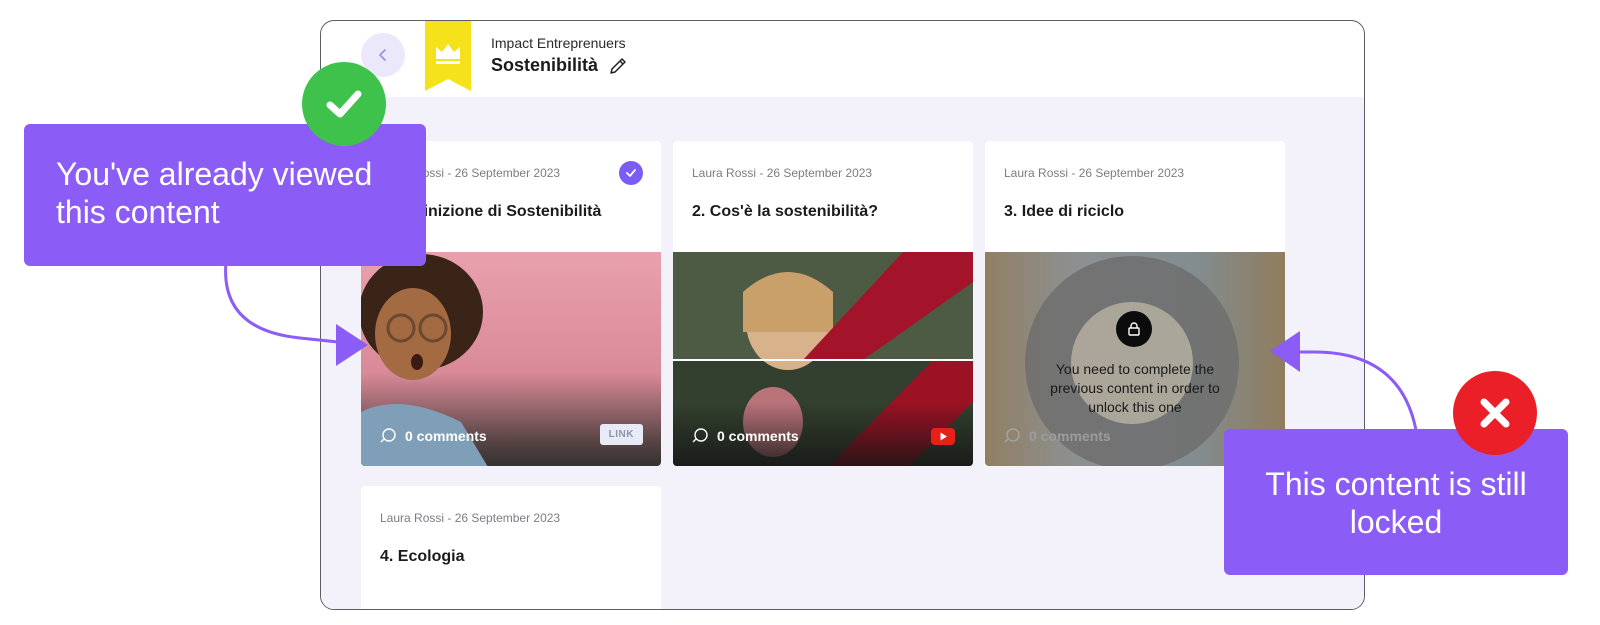  Describe the element at coordinates (1495, 413) in the screenshot. I see `x-circle-icon` at that location.